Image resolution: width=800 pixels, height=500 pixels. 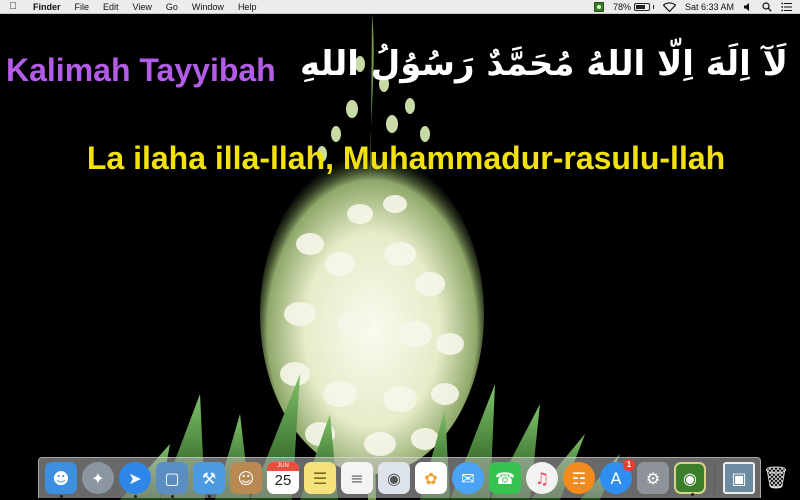 What do you see at coordinates (748, 7) in the screenshot?
I see `volume-icon` at bounding box center [748, 7].